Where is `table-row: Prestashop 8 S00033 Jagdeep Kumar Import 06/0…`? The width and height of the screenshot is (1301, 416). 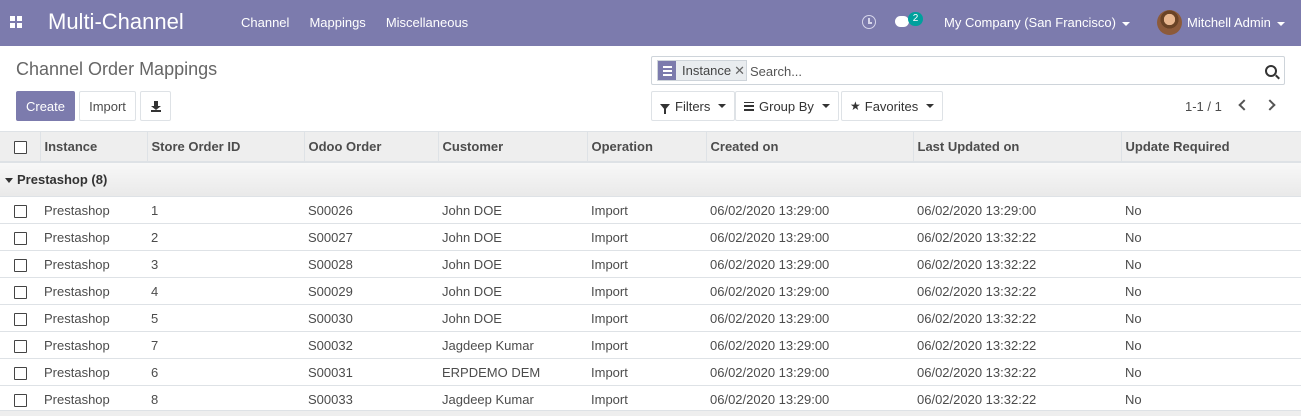 table-row: Prestashop 8 S00033 Jagdeep Kumar Import 06/0… is located at coordinates (650, 399).